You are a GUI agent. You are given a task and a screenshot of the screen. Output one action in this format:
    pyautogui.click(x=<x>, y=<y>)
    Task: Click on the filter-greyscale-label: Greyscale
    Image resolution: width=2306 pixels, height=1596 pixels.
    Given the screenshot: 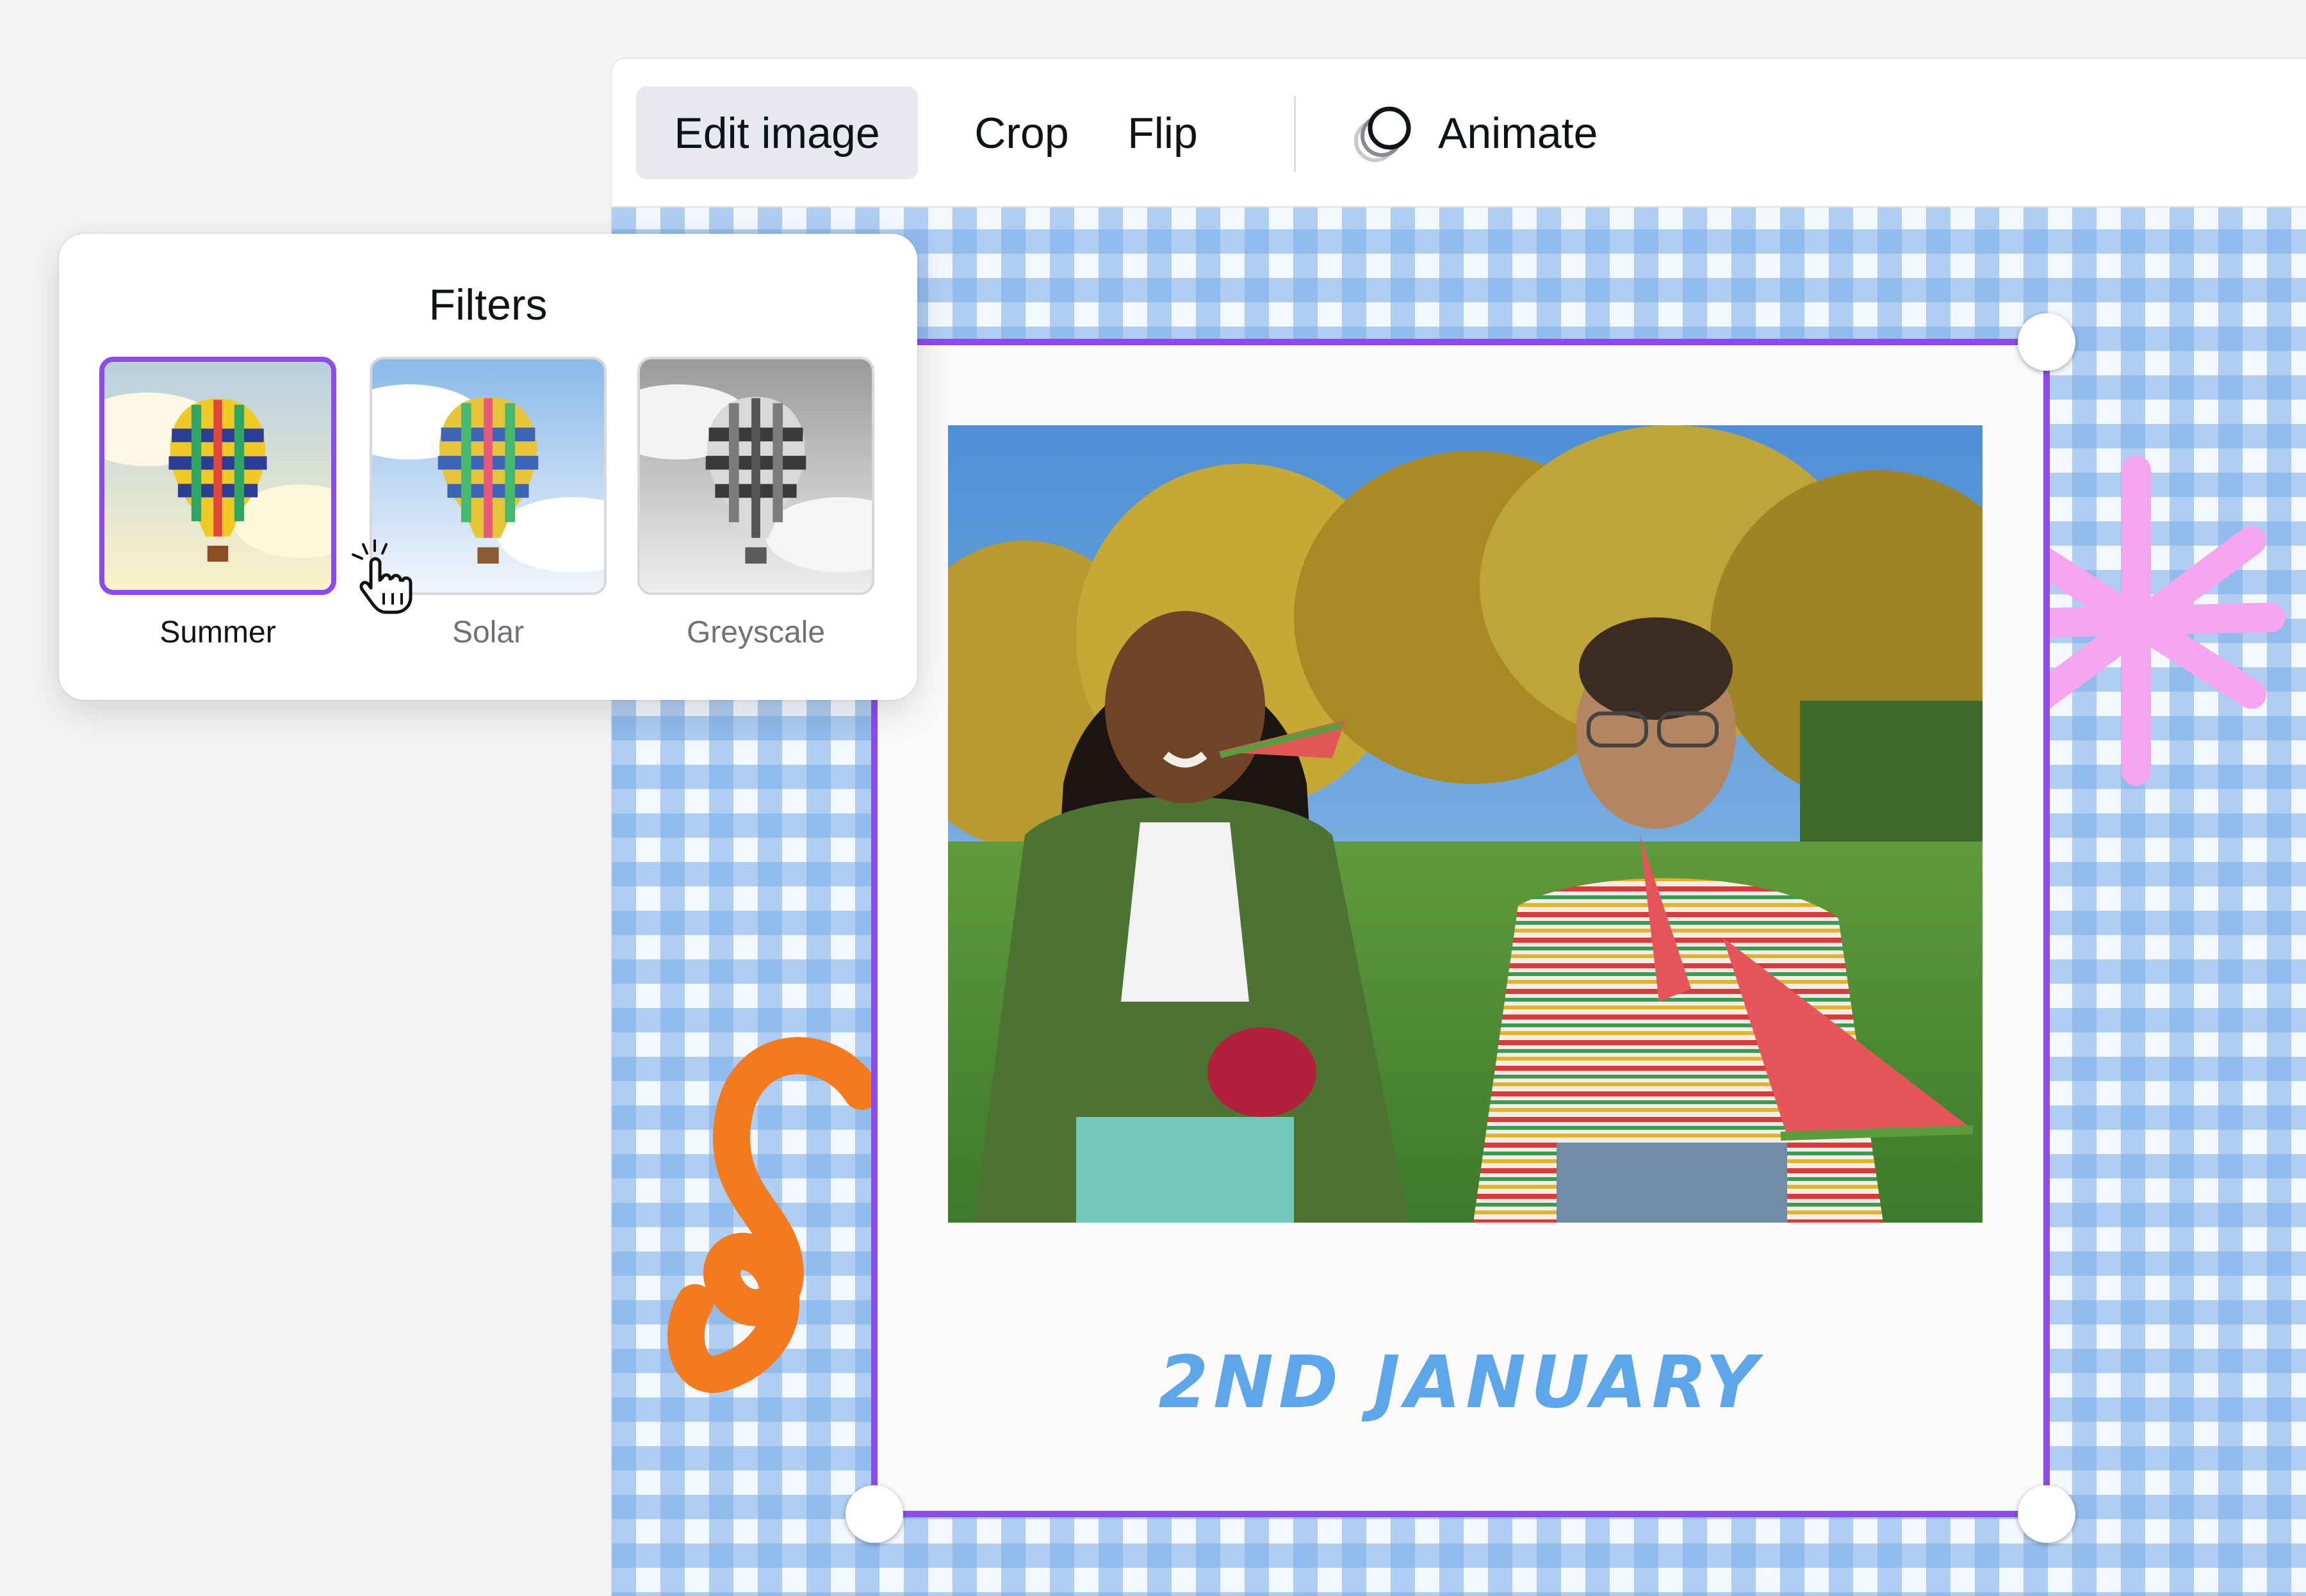 What is the action you would take?
    pyautogui.click(x=755, y=632)
    